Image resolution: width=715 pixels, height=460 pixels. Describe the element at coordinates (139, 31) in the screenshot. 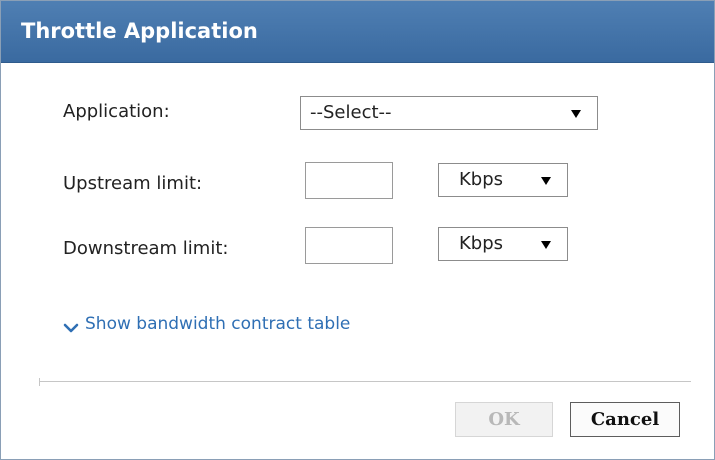

I see `dialog-title: Throttle Application` at that location.